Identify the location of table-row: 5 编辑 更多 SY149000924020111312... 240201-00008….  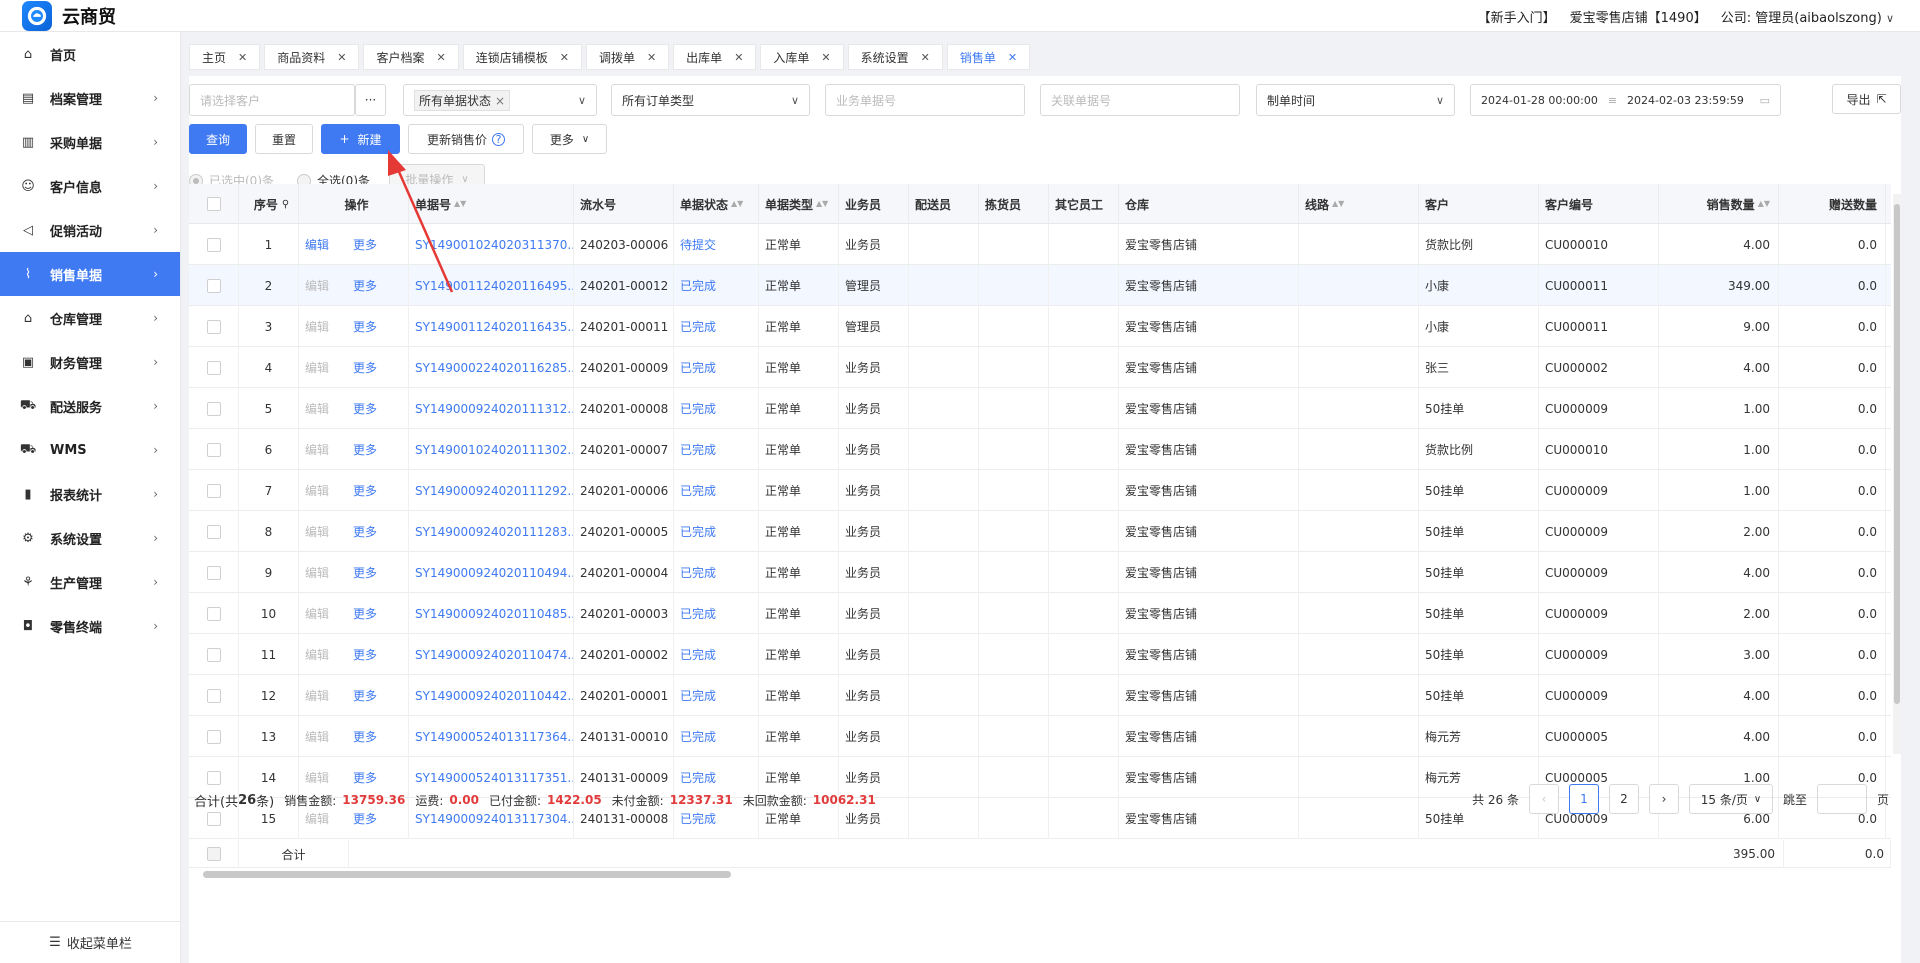
(1040, 408).